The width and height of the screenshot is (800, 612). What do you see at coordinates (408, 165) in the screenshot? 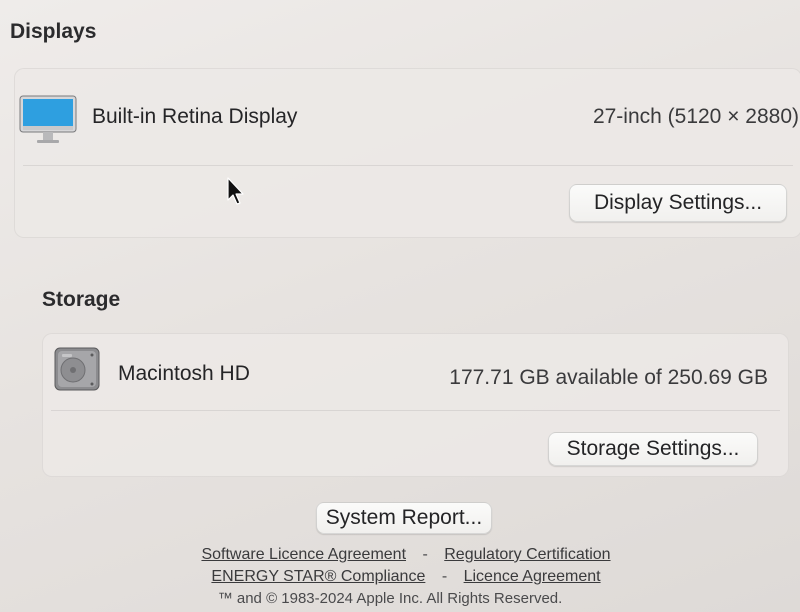
I see `displays-divider` at bounding box center [408, 165].